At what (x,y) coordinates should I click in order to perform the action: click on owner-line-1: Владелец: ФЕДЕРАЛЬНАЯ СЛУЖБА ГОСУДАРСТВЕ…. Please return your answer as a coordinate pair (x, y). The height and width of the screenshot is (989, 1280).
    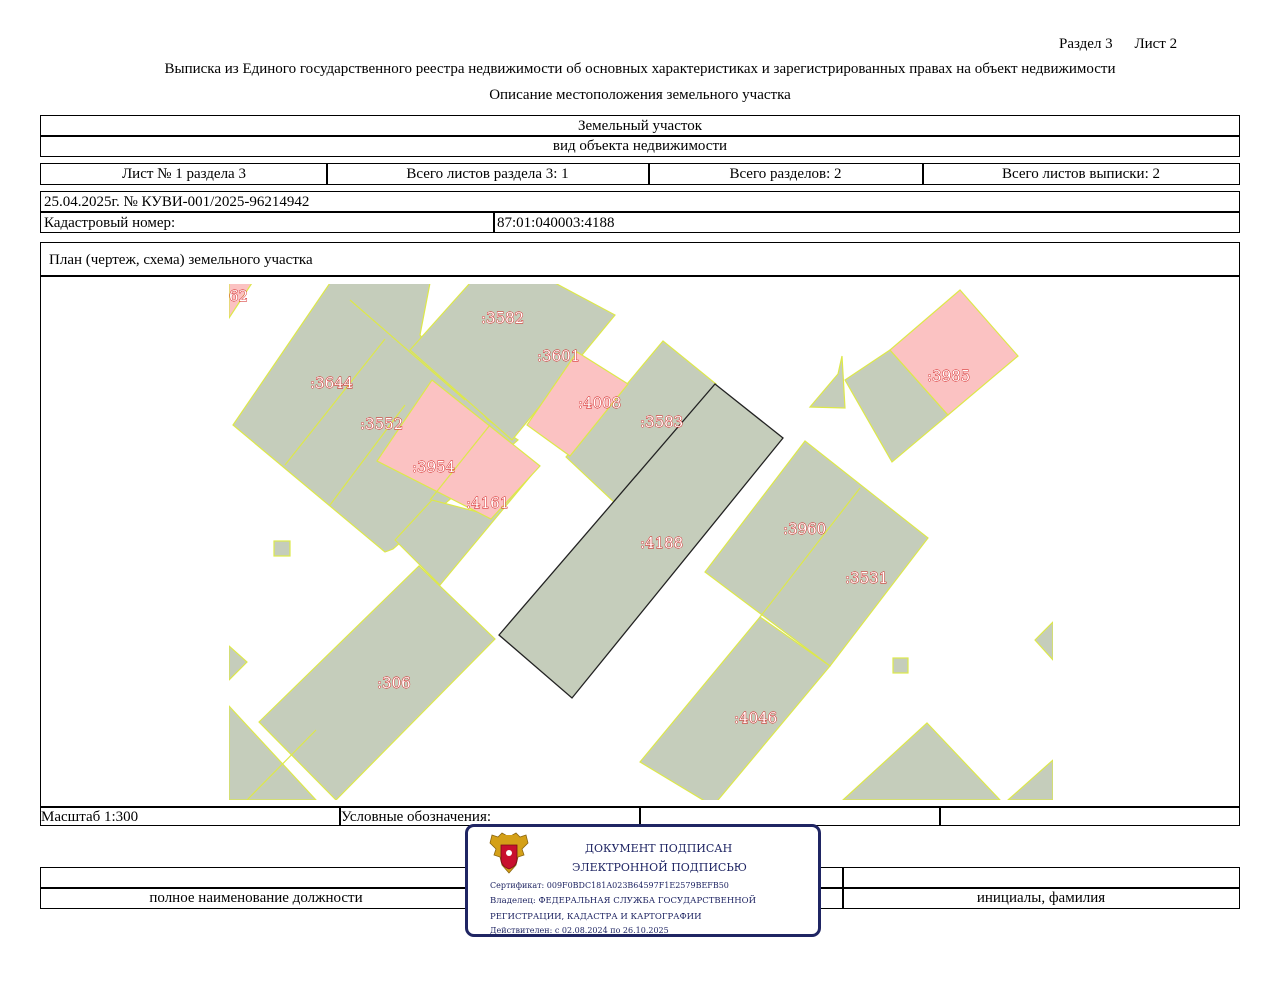
    Looking at the image, I should click on (623, 901).